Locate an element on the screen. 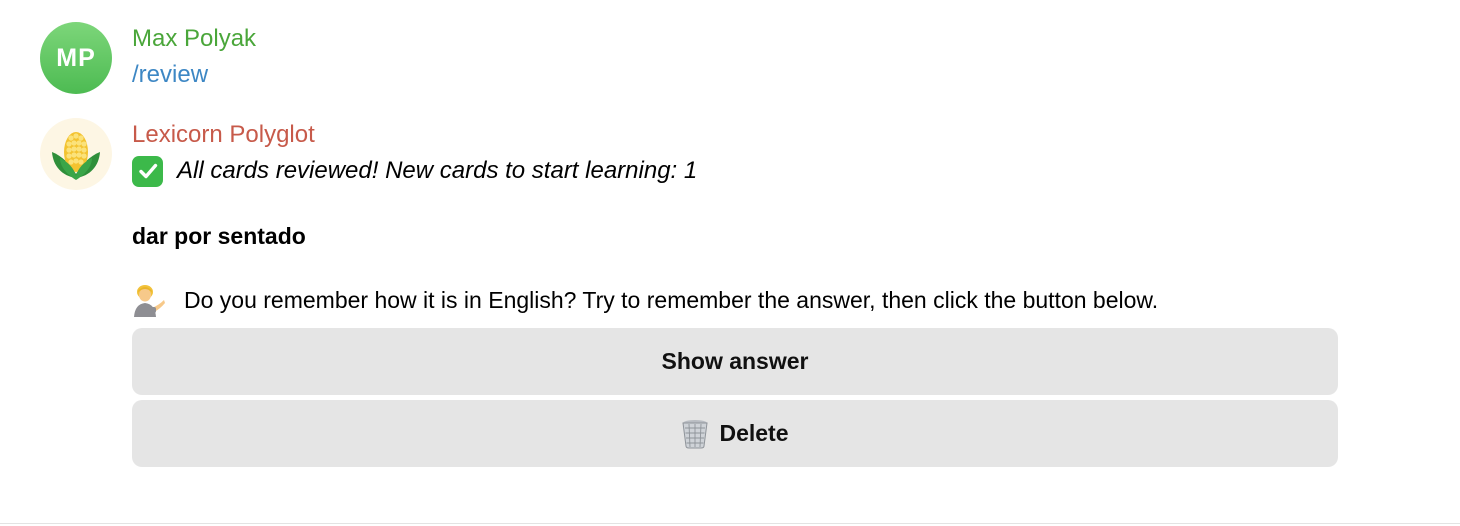 This screenshot has height=526, width=1460. user-avatar-initials: MP is located at coordinates (76, 57).